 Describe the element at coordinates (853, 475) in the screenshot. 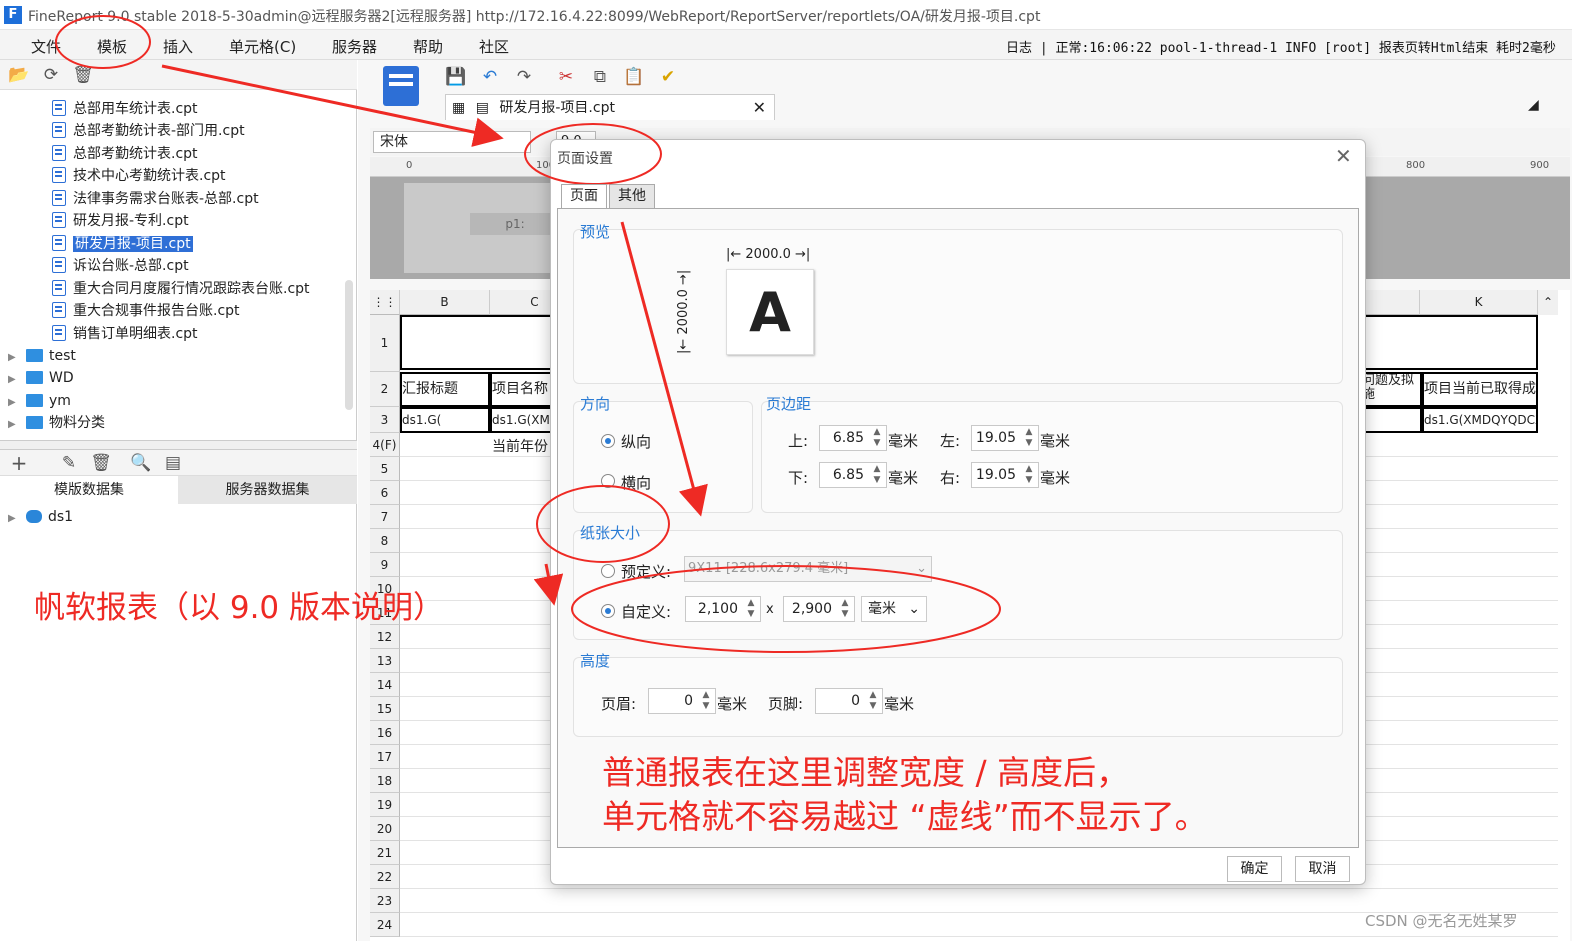

I see `margin-bottom-input: 6.85 ▲ ▼` at that location.